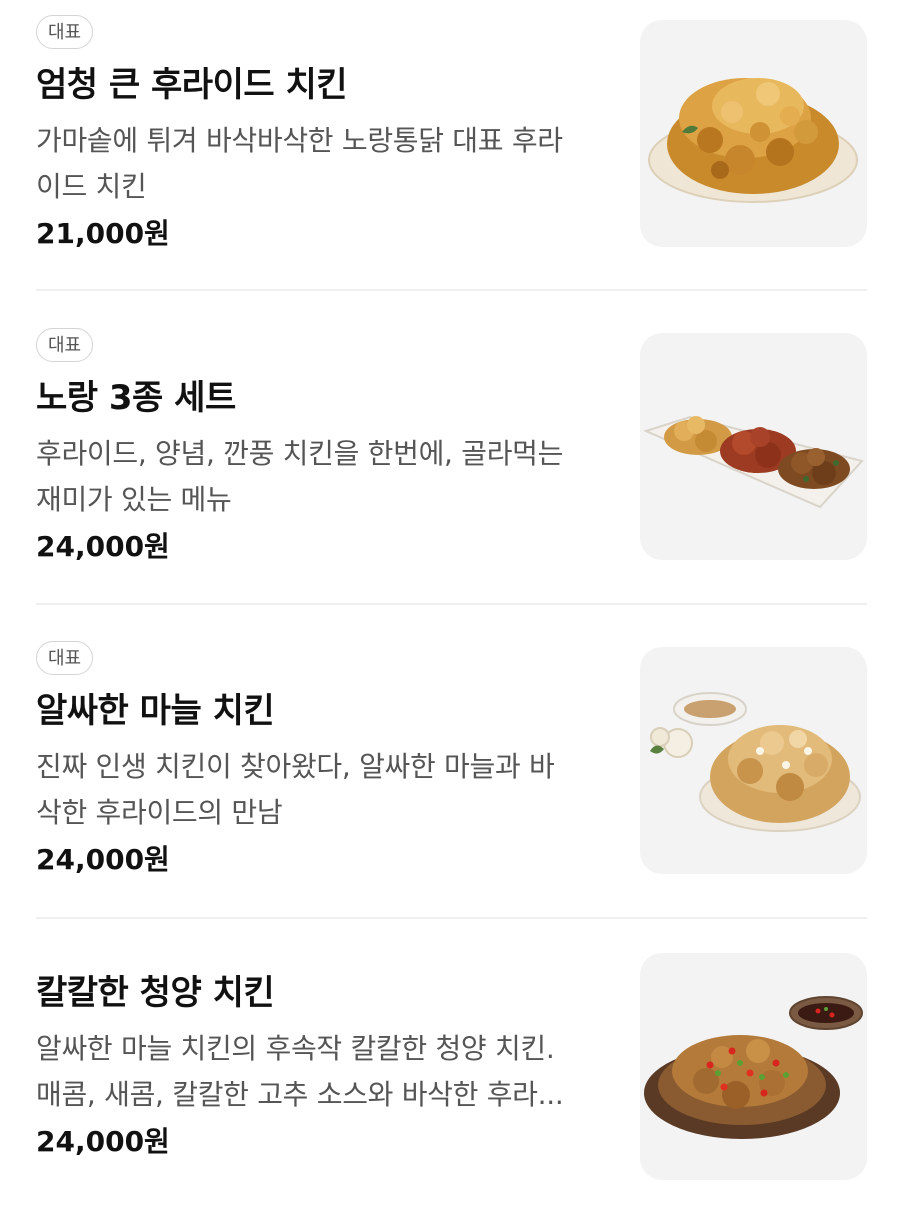  What do you see at coordinates (295, 1048) in the screenshot?
I see `description-line: 알싸한 마늘 치킨의 후속작 칼칼한 청양 치킨.` at bounding box center [295, 1048].